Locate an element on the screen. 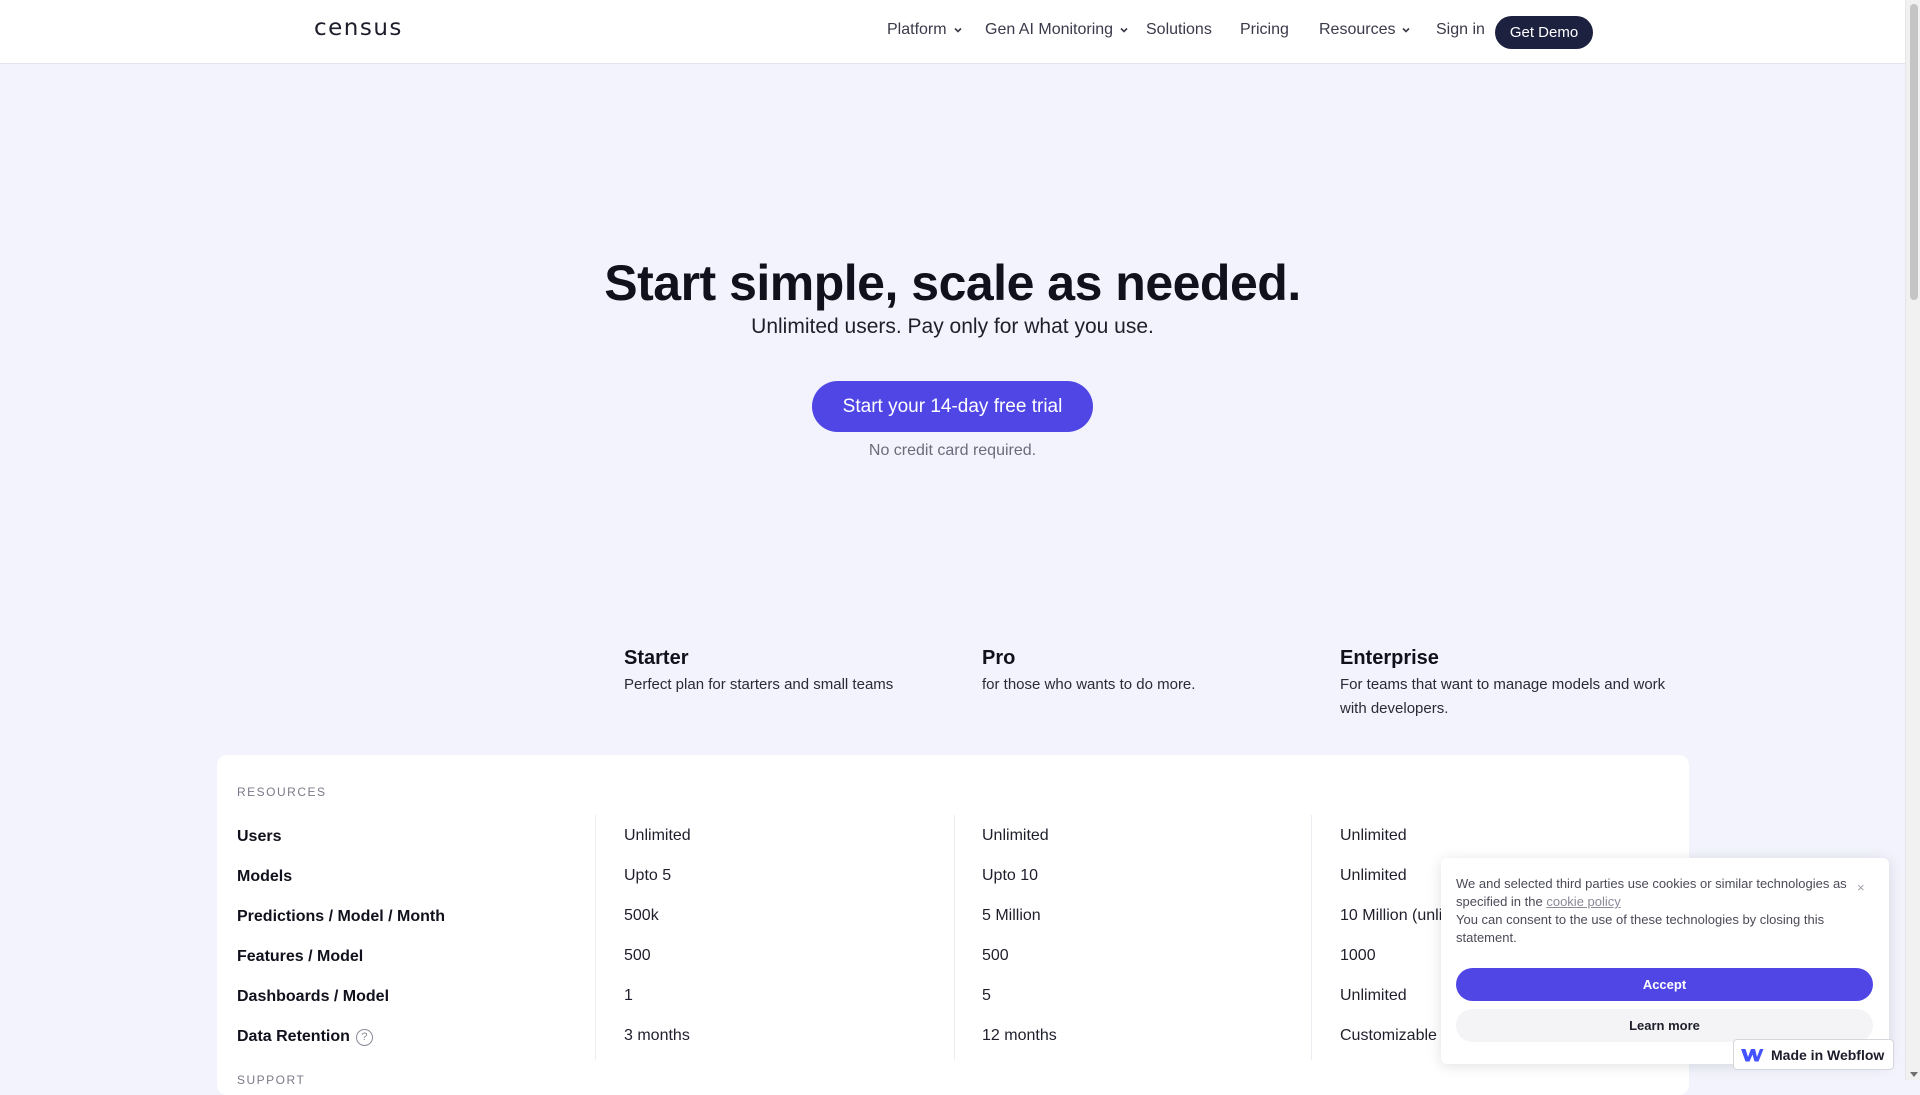  nav-pricing: Pricing is located at coordinates (1264, 30).